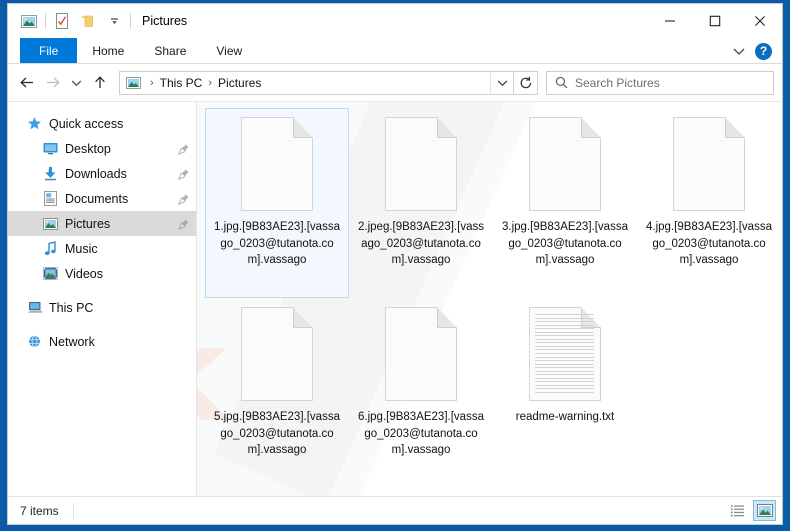  What do you see at coordinates (49, 50) in the screenshot?
I see `tab-file: File` at bounding box center [49, 50].